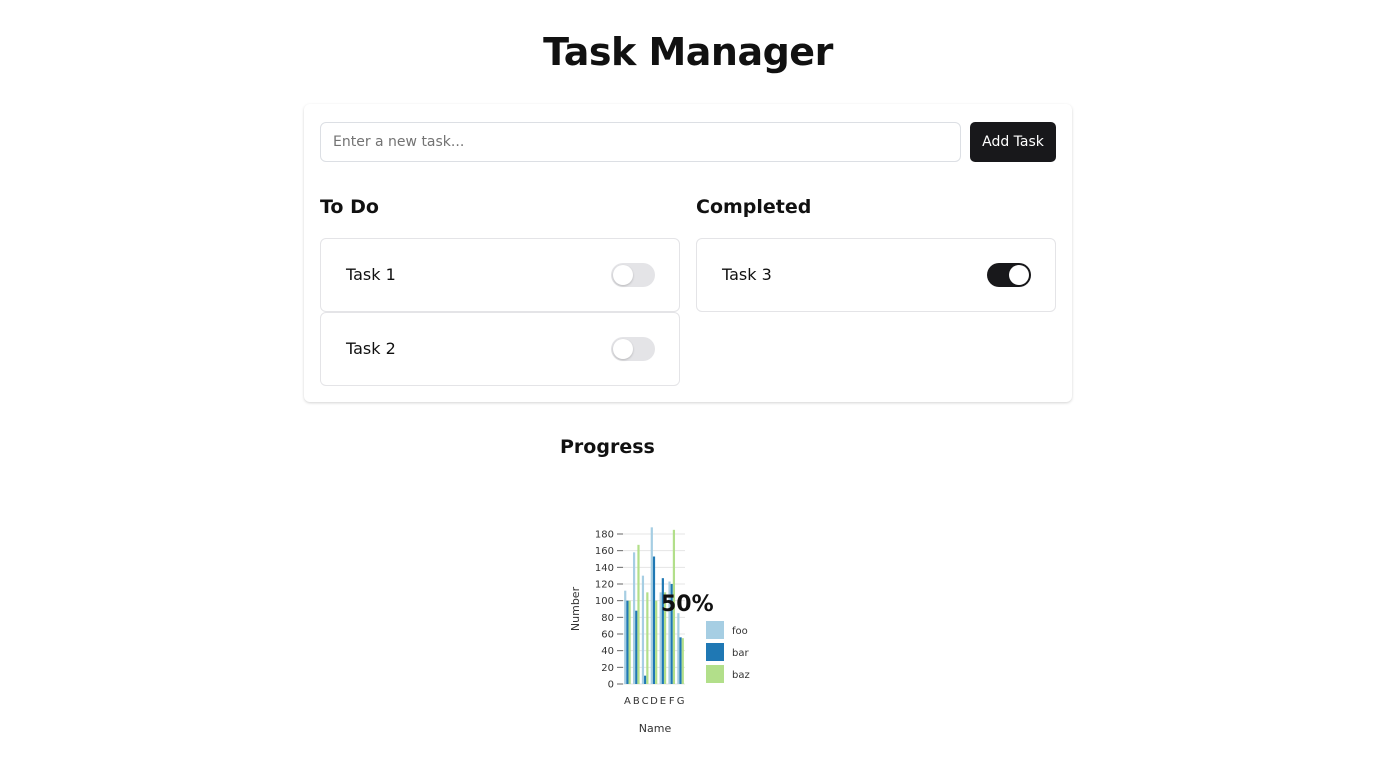 The height and width of the screenshot is (768, 1376). What do you see at coordinates (645, 701) in the screenshot?
I see `x-tick-label: C` at bounding box center [645, 701].